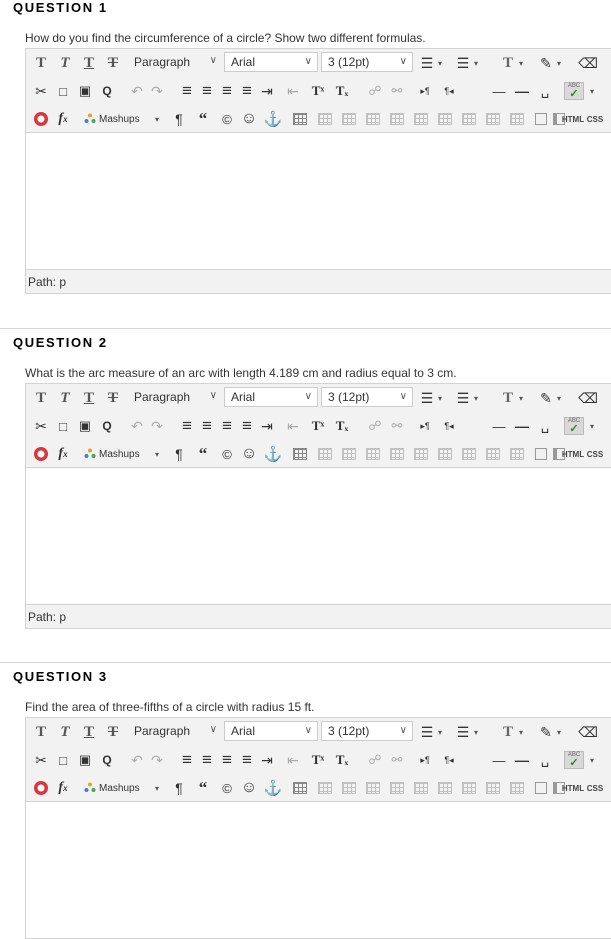 The width and height of the screenshot is (611, 939). Describe the element at coordinates (41, 760) in the screenshot. I see `cut-icon: ✂` at that location.